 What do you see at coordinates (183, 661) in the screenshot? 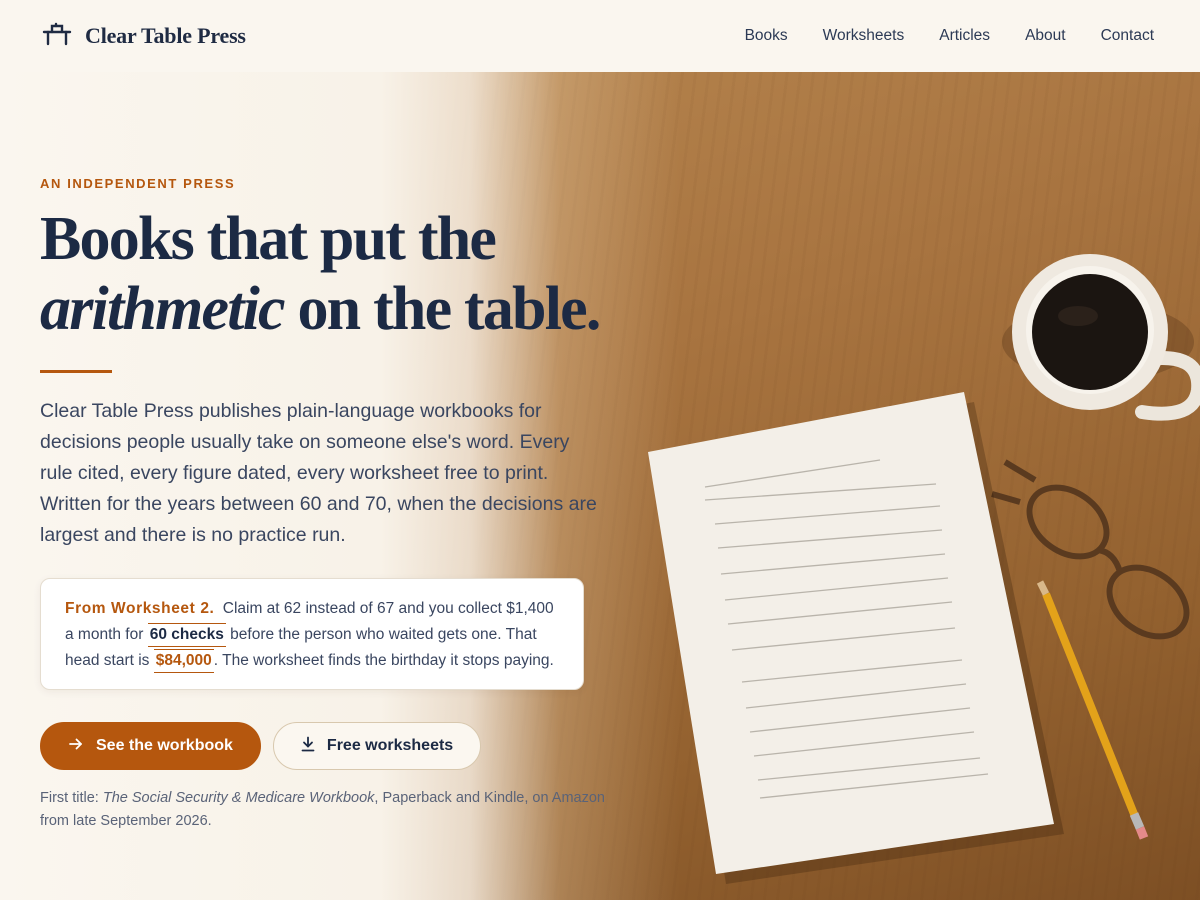
I see `callout-amount: $84,000` at bounding box center [183, 661].